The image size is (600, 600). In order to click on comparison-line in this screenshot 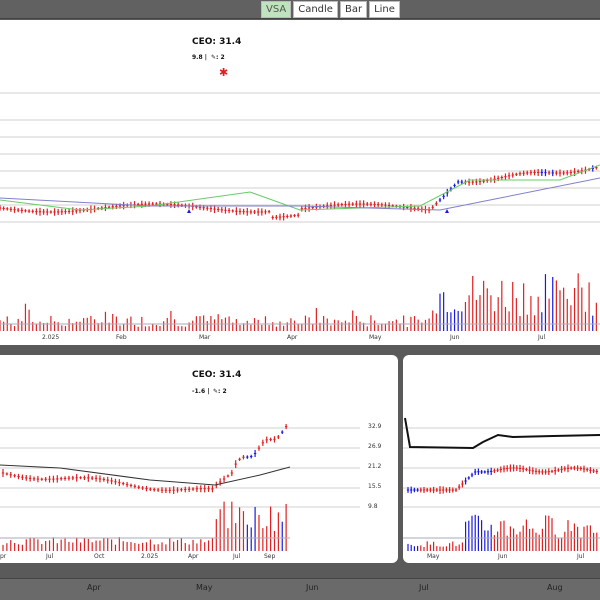, I will do `click(502, 433)`.